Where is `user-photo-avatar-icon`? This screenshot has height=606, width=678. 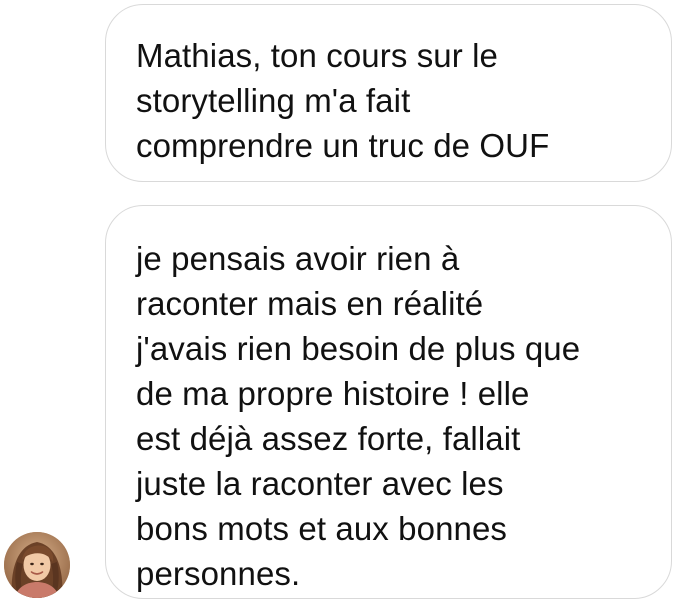 user-photo-avatar-icon is located at coordinates (37, 565).